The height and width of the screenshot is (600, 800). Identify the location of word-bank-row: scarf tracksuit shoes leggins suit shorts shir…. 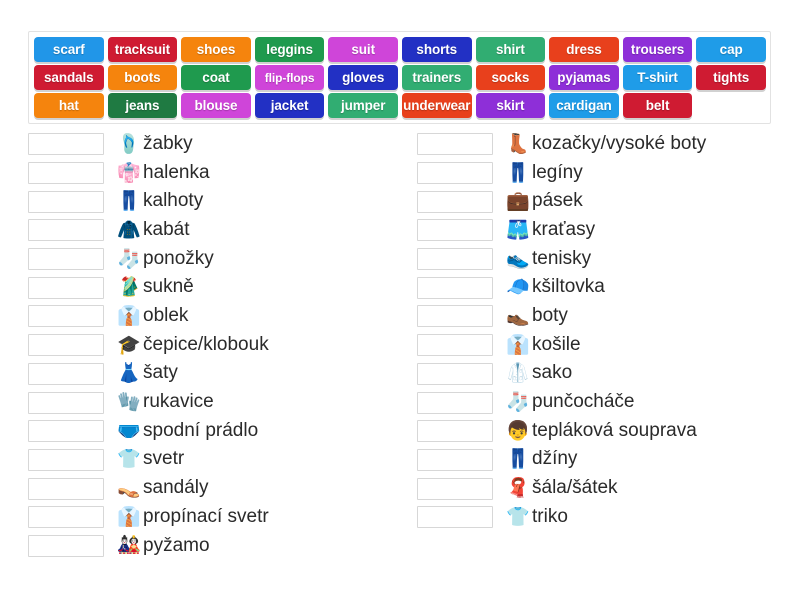
(400, 49).